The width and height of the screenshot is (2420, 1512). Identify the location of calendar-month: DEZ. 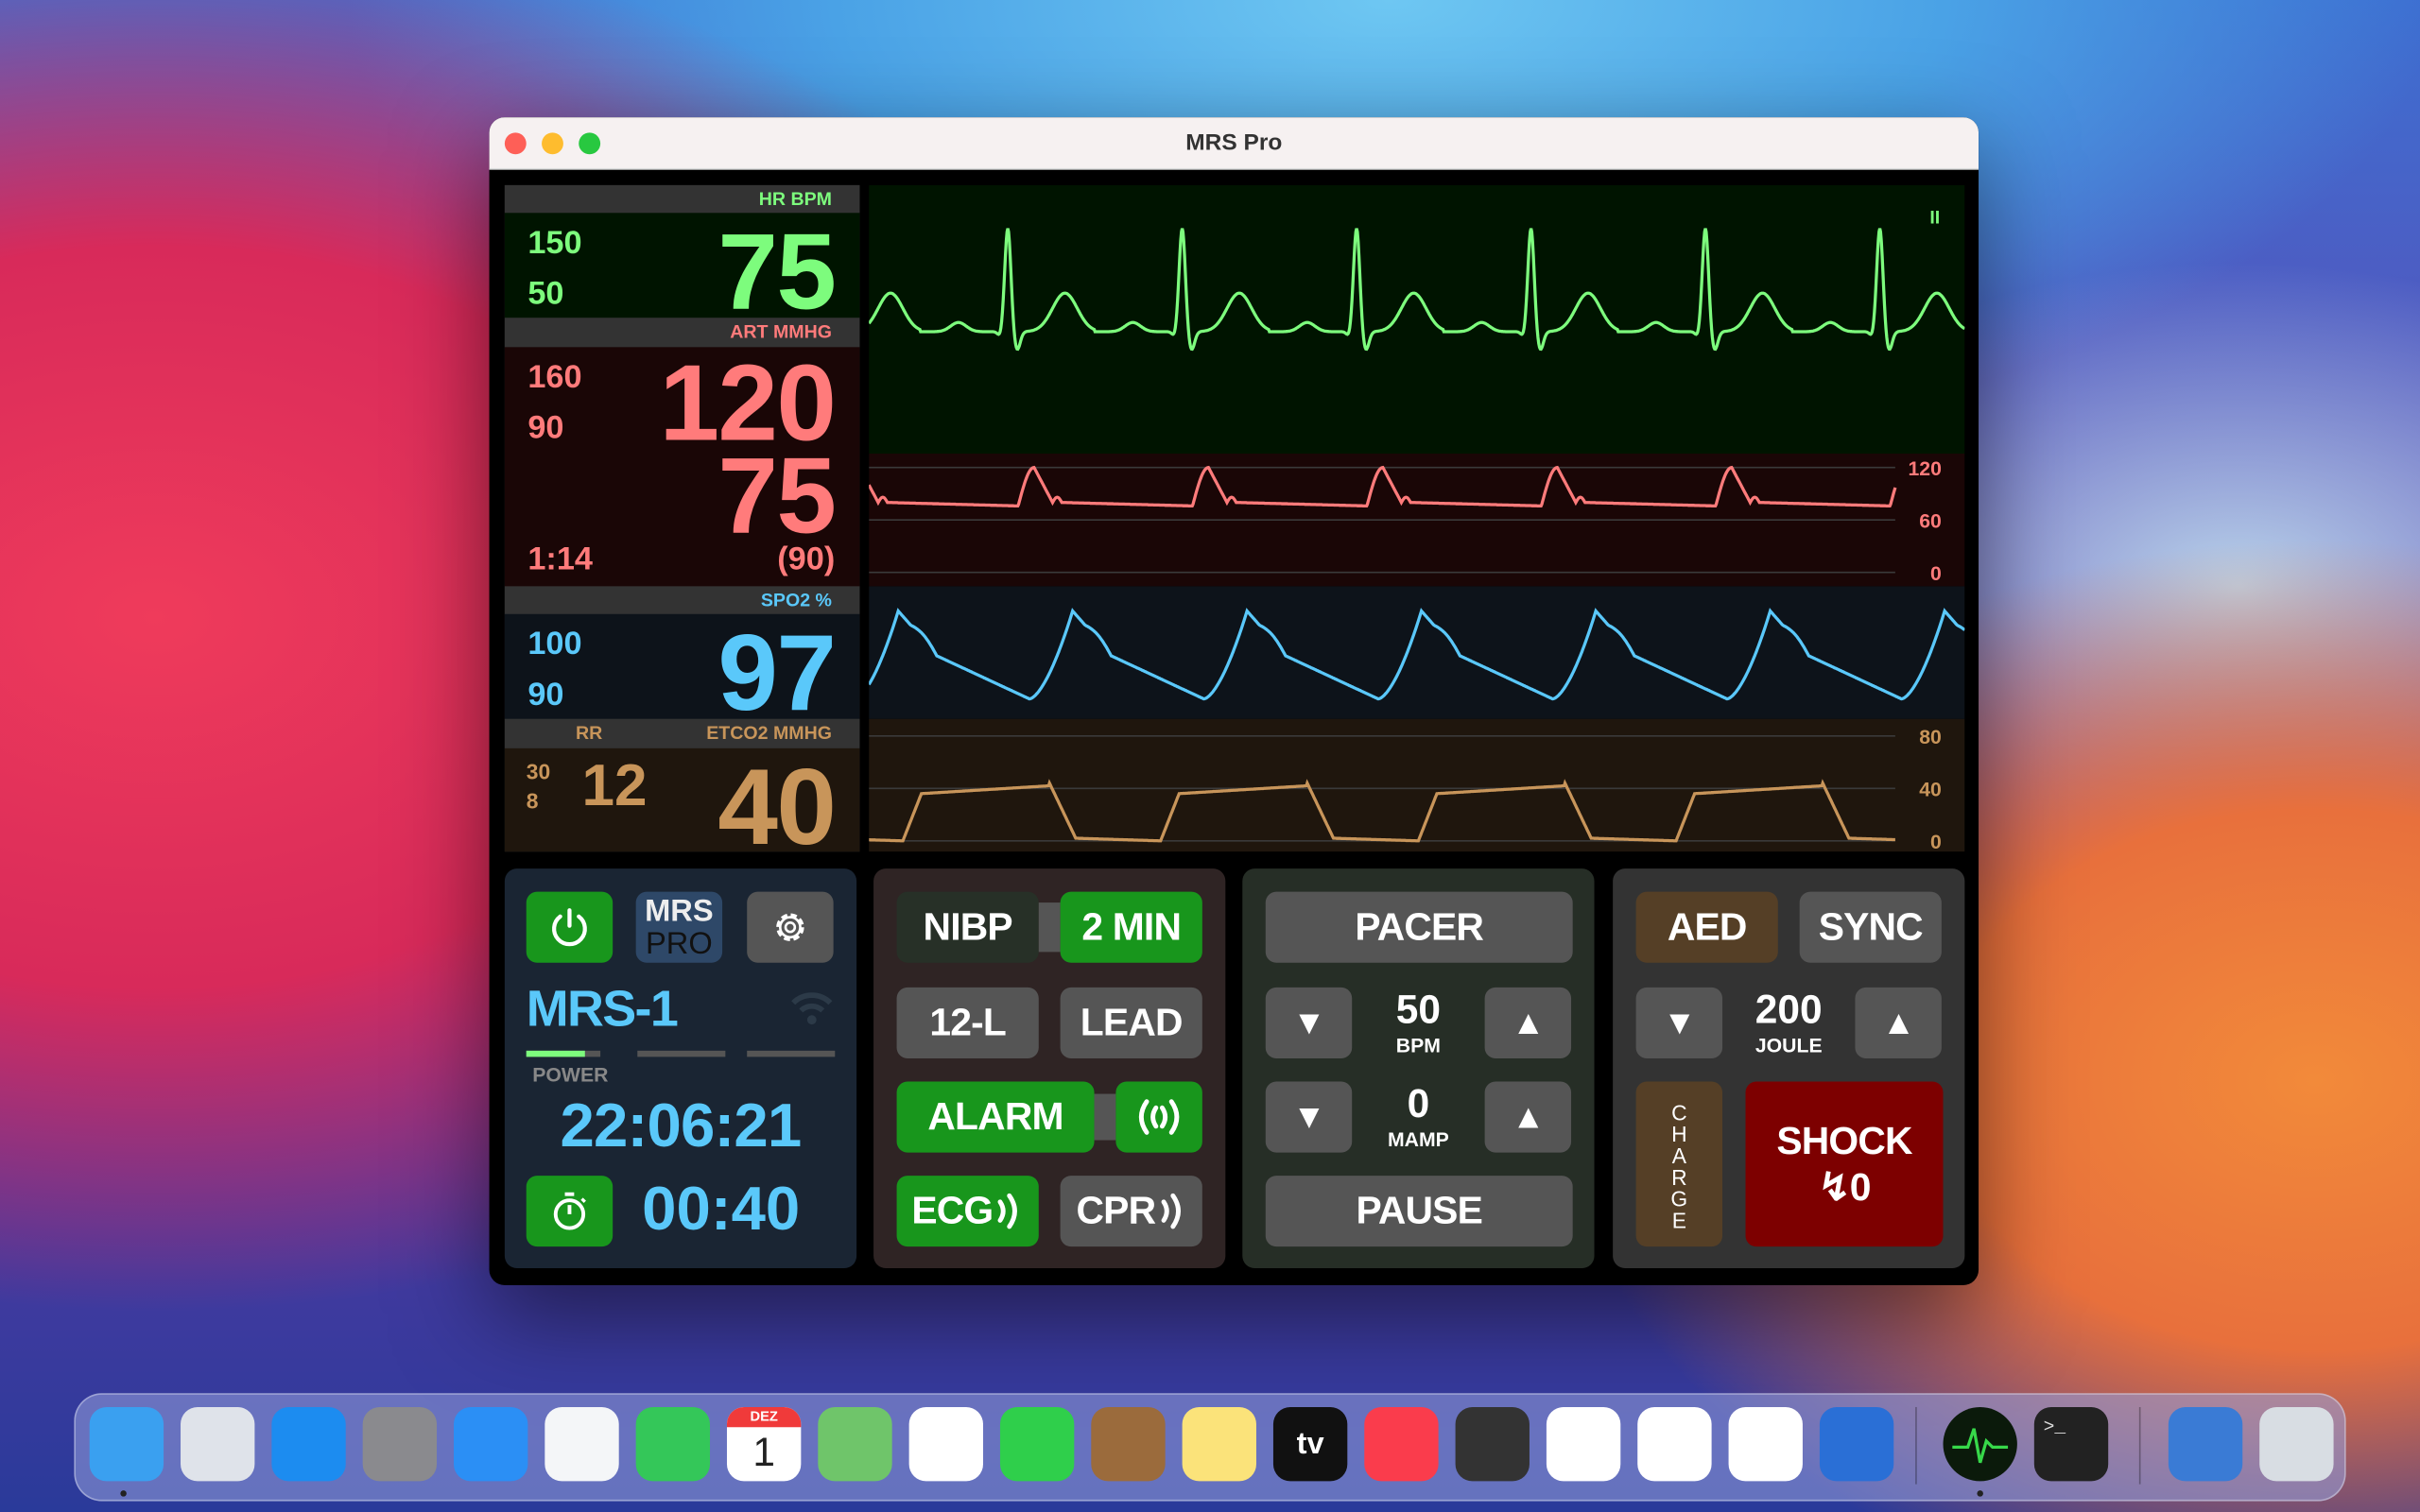
(764, 1417).